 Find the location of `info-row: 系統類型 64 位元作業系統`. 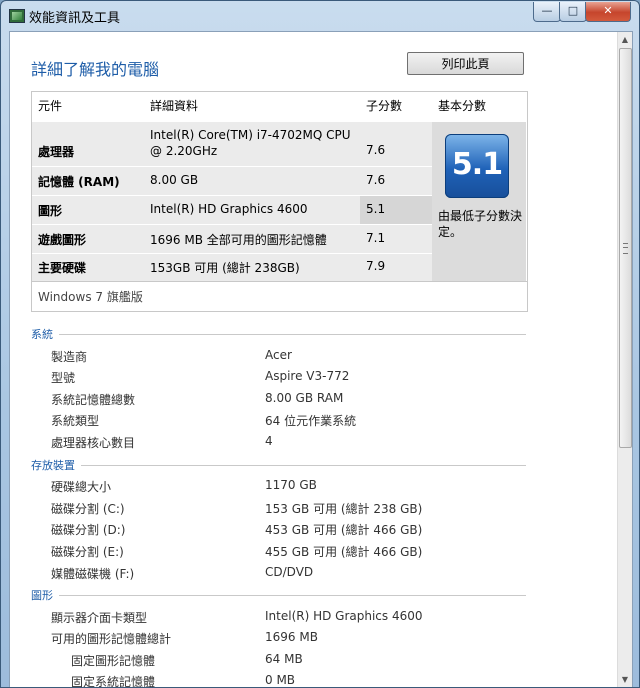

info-row: 系統類型 64 位元作業系統 is located at coordinates (251, 421).